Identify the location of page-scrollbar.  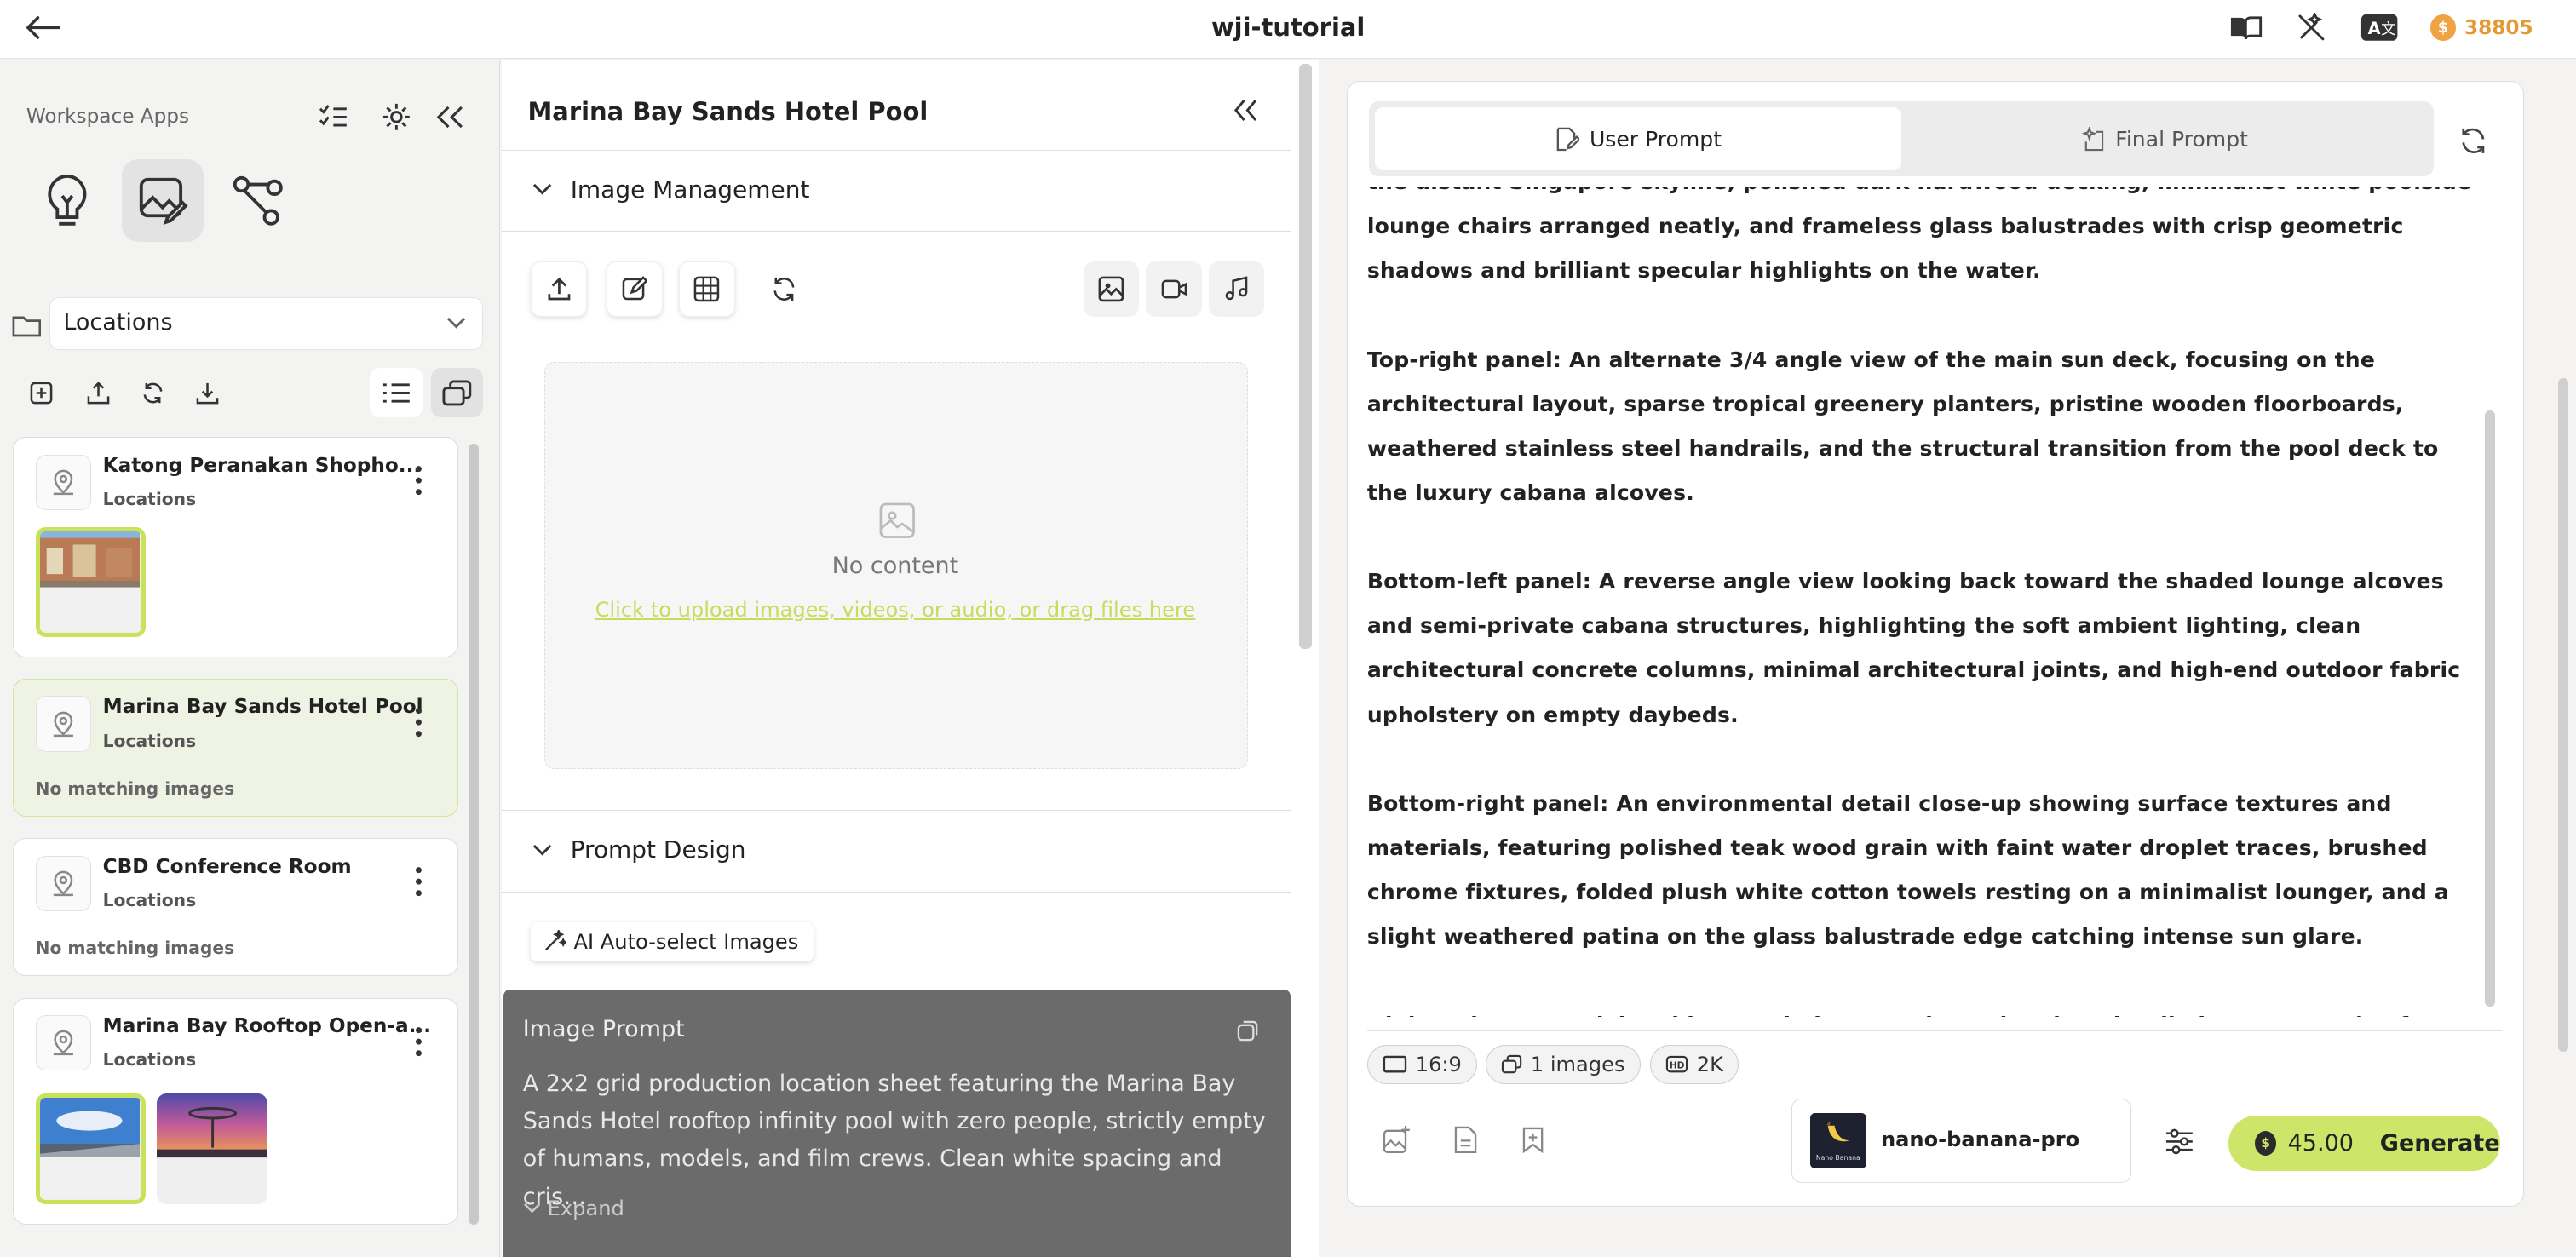
(2563, 715).